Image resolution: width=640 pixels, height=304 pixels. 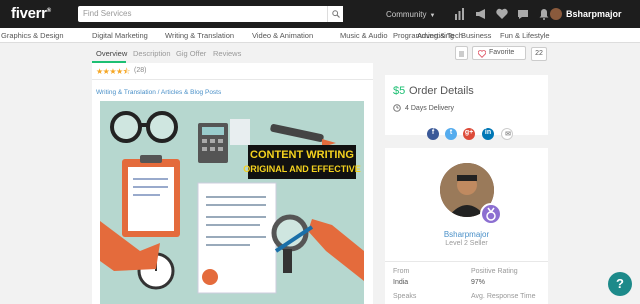 What do you see at coordinates (120, 35) in the screenshot?
I see `category-digital-marketing: Digital Marketing` at bounding box center [120, 35].